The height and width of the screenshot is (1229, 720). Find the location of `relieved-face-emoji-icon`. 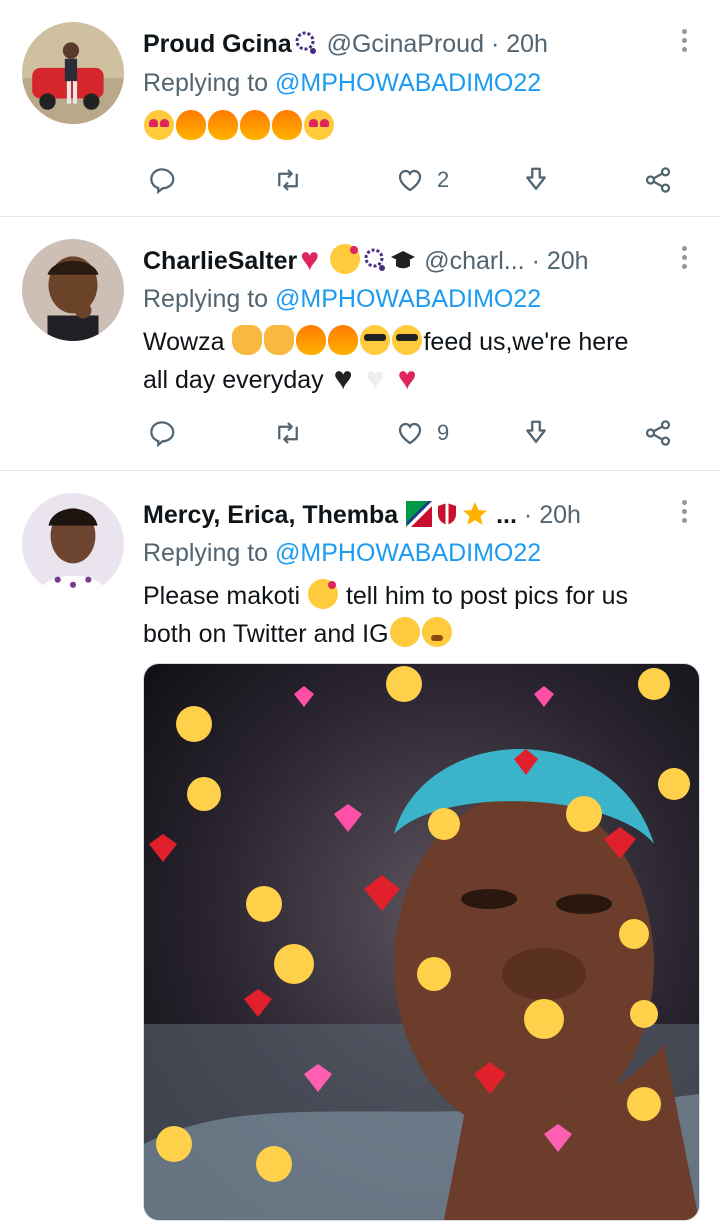

relieved-face-emoji-icon is located at coordinates (404, 632).